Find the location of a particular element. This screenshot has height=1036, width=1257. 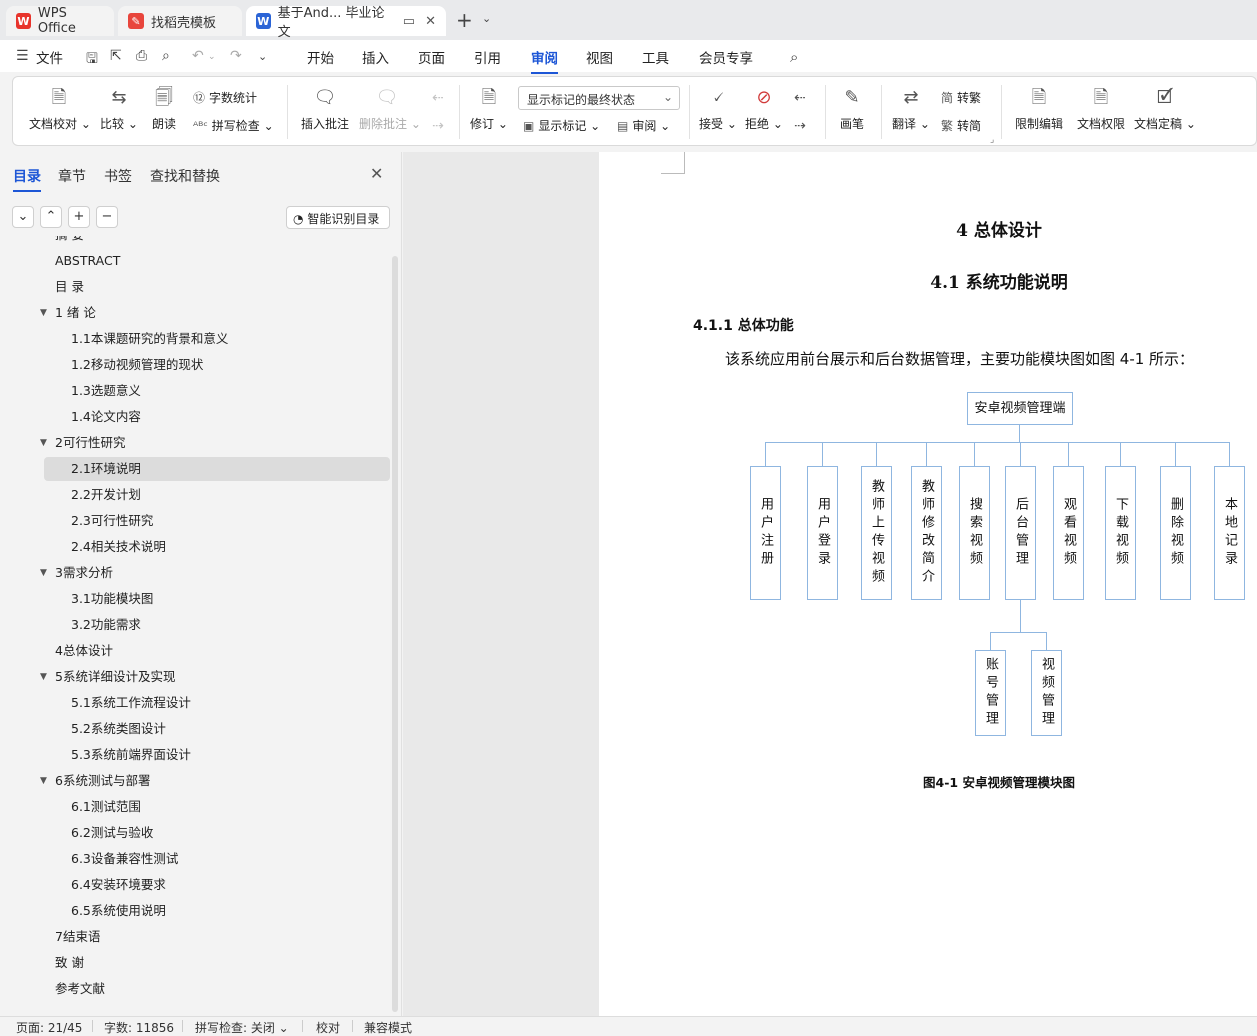

expand-dialog-icon: ⌟ is located at coordinates (992, 140).